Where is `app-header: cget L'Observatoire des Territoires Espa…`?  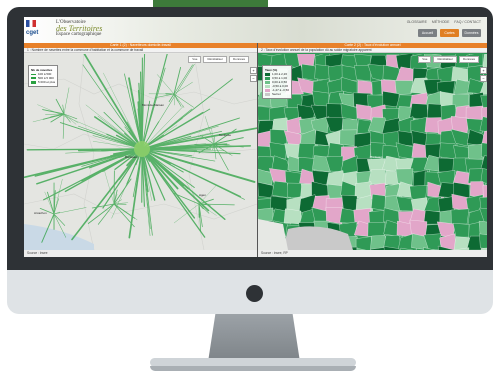 app-header: cget L'Observatoire des Territoires Espa… is located at coordinates (255, 30).